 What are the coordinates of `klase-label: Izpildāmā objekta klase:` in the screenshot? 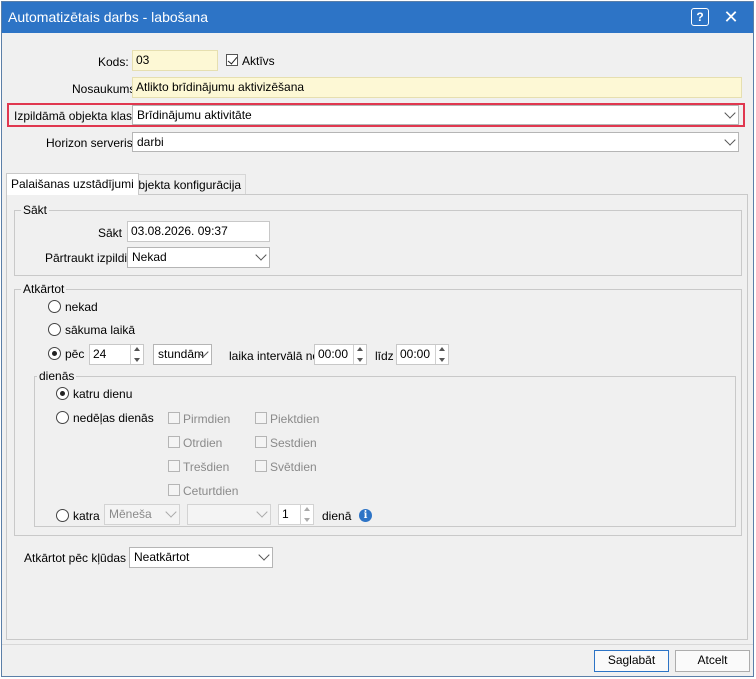 It's located at (78, 116).